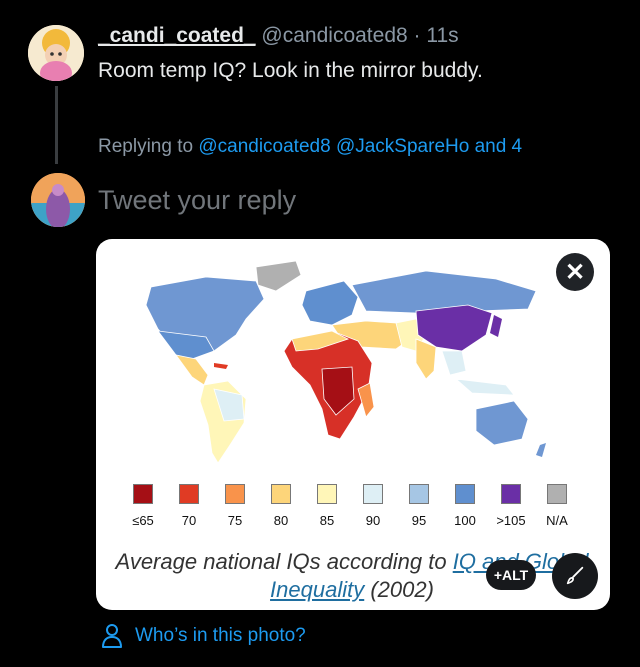 This screenshot has width=640, height=667. I want to click on legend-item: 100, so click(465, 506).